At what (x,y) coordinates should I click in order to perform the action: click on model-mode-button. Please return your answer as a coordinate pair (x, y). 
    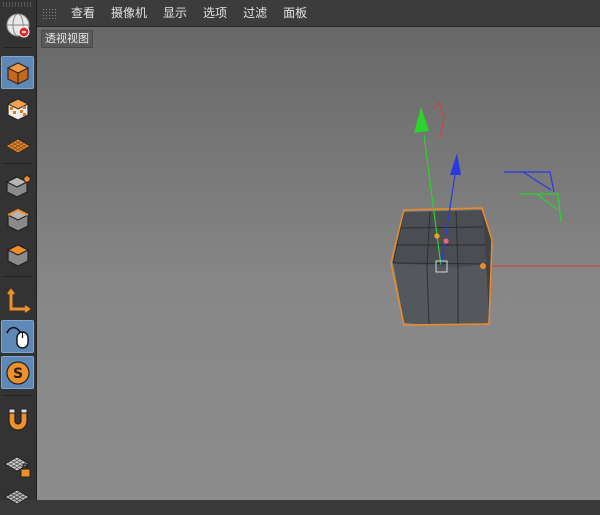
    Looking at the image, I should click on (17, 72).